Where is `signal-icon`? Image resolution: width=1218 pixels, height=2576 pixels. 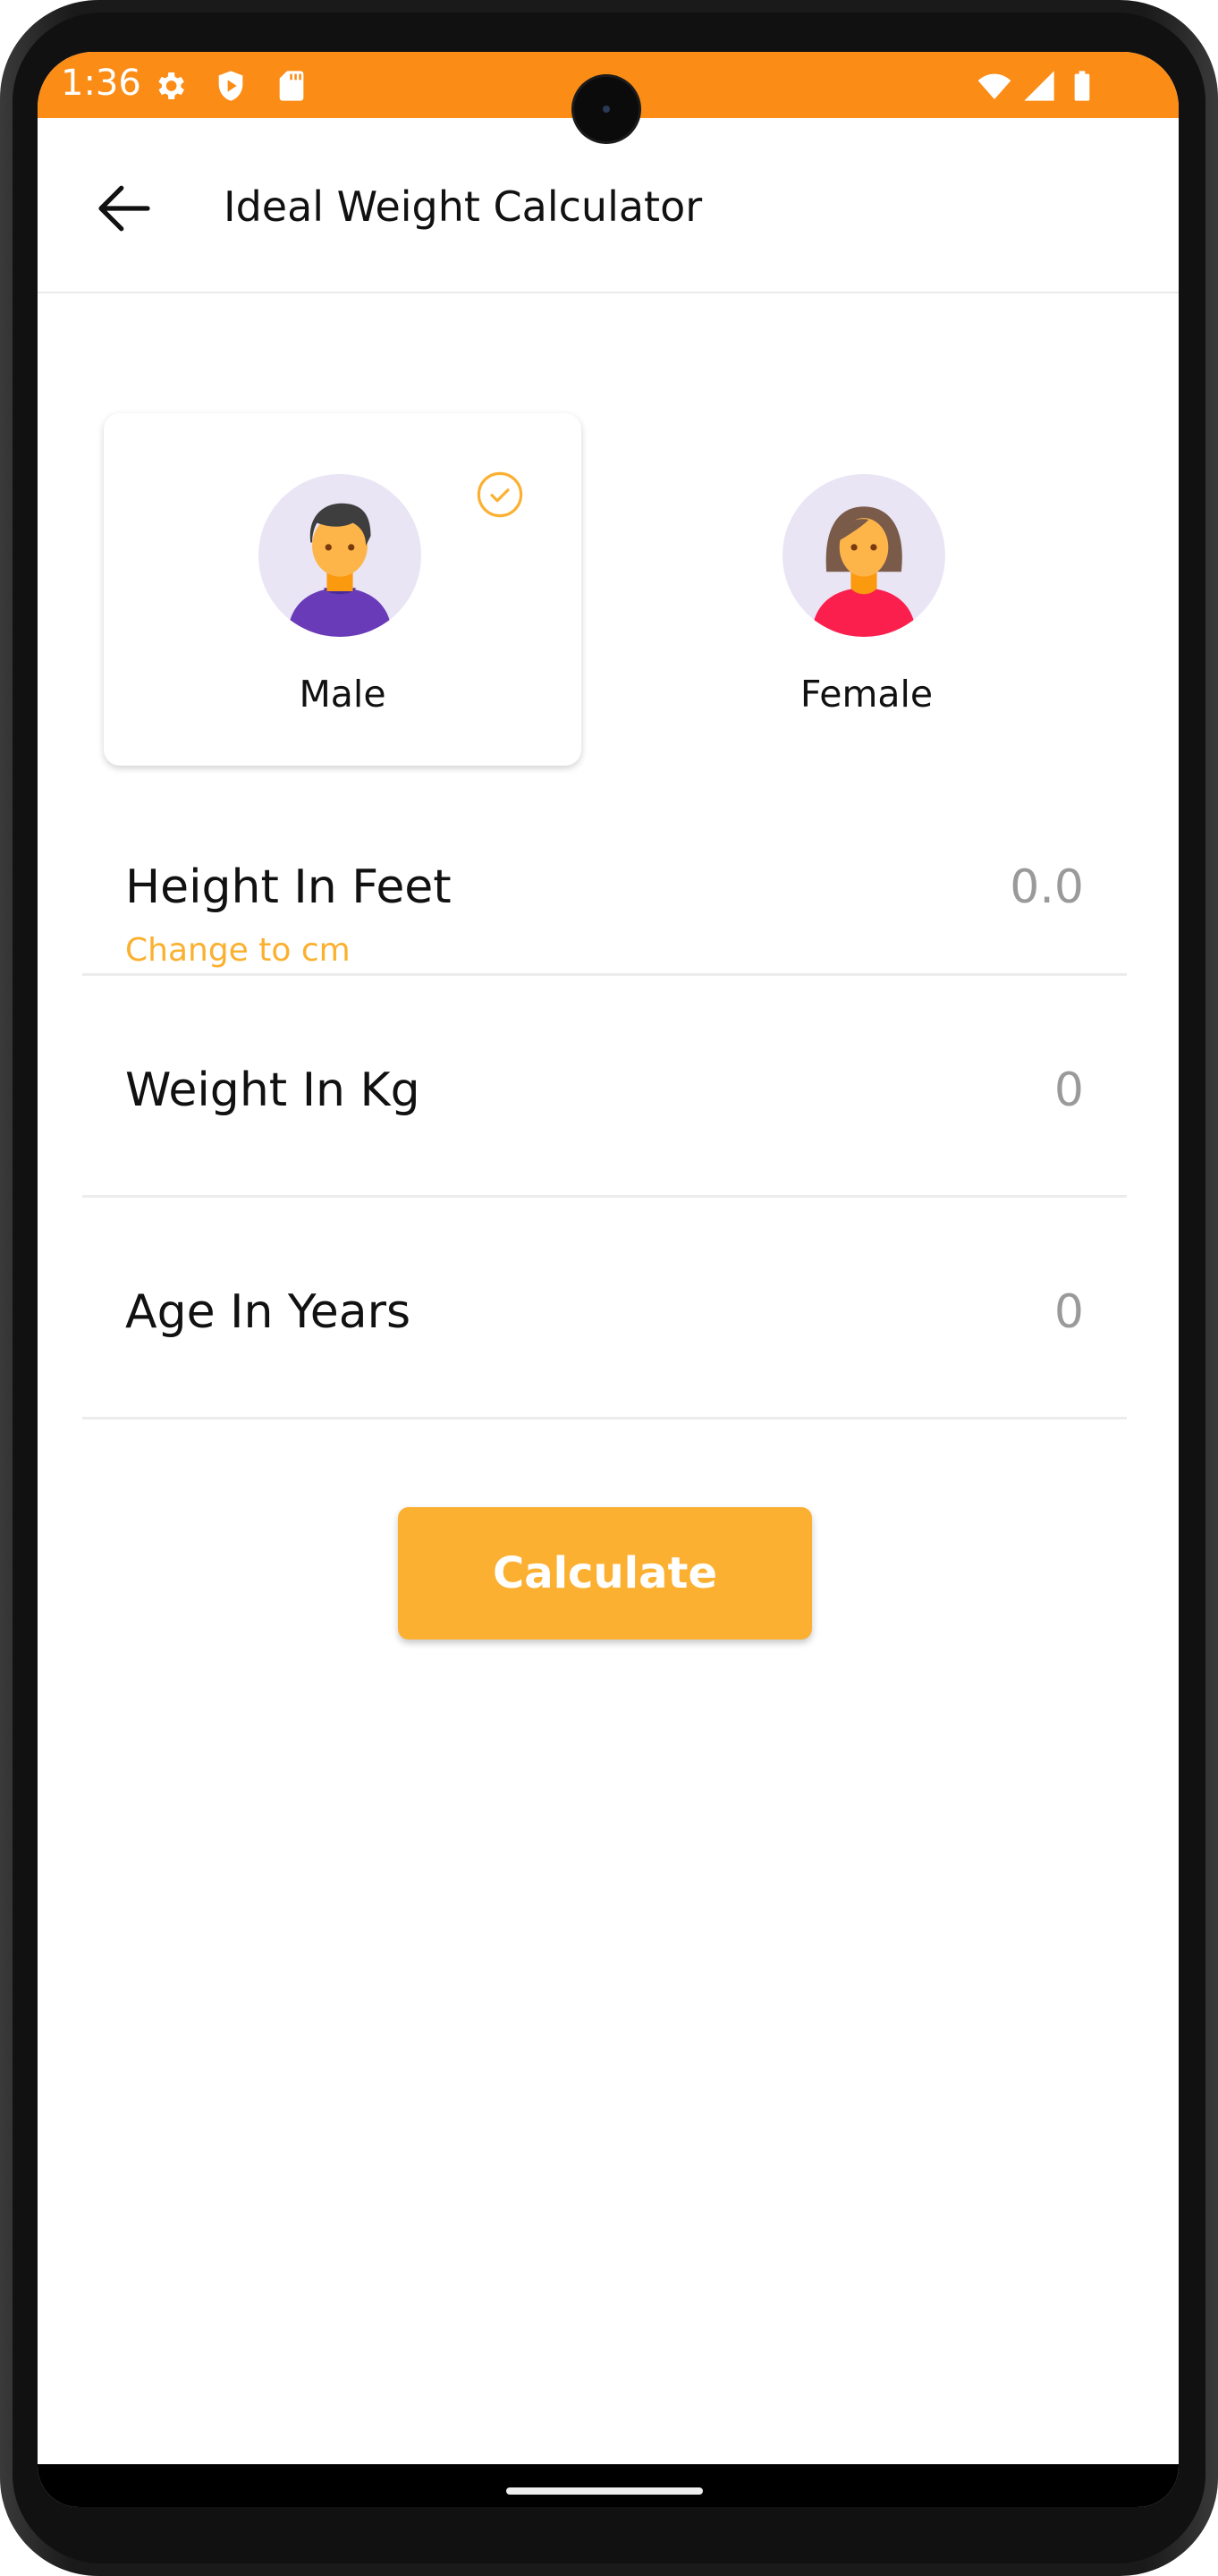
signal-icon is located at coordinates (1039, 86).